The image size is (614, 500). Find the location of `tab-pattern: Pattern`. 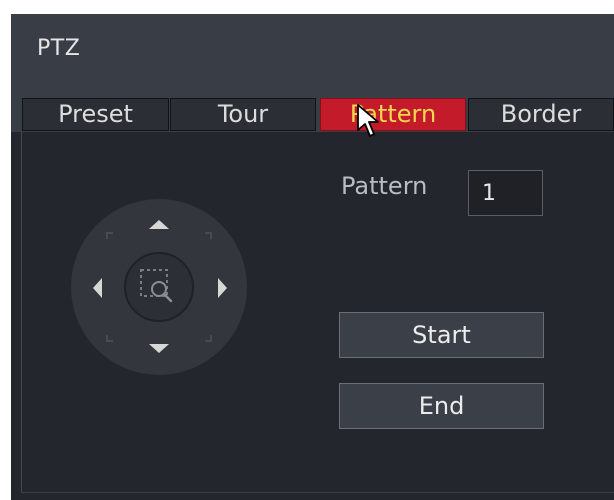

tab-pattern: Pattern is located at coordinates (393, 114).